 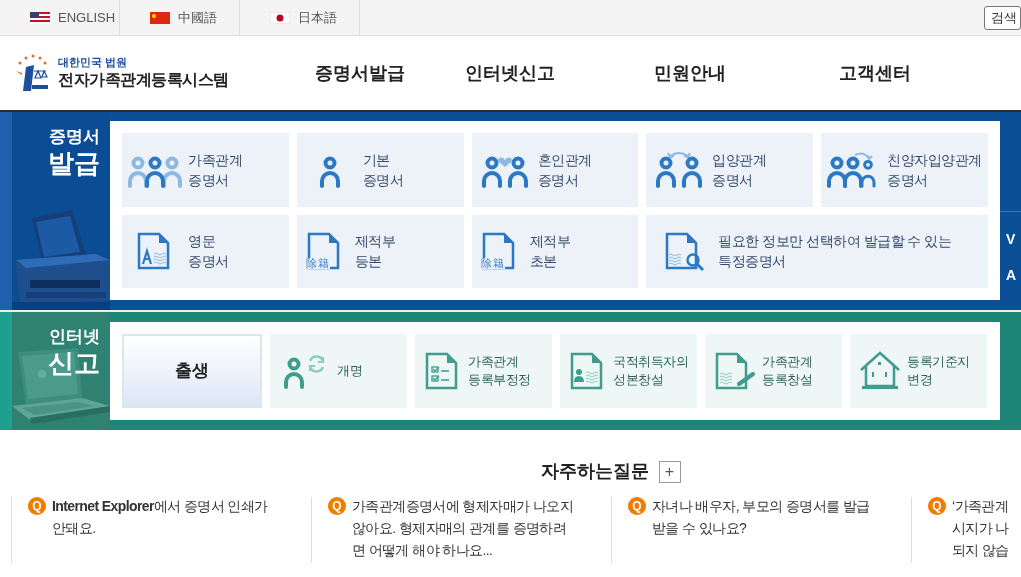 What do you see at coordinates (1002, 17) in the screenshot?
I see `search-button: 검색` at bounding box center [1002, 17].